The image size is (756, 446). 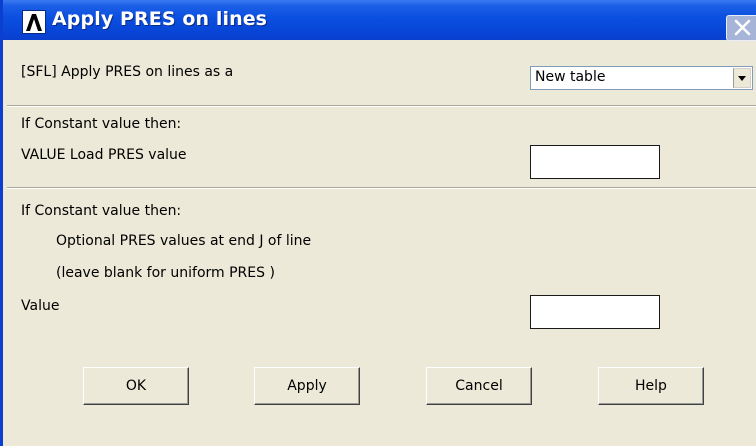 What do you see at coordinates (136, 386) in the screenshot?
I see `ok-button: OK` at bounding box center [136, 386].